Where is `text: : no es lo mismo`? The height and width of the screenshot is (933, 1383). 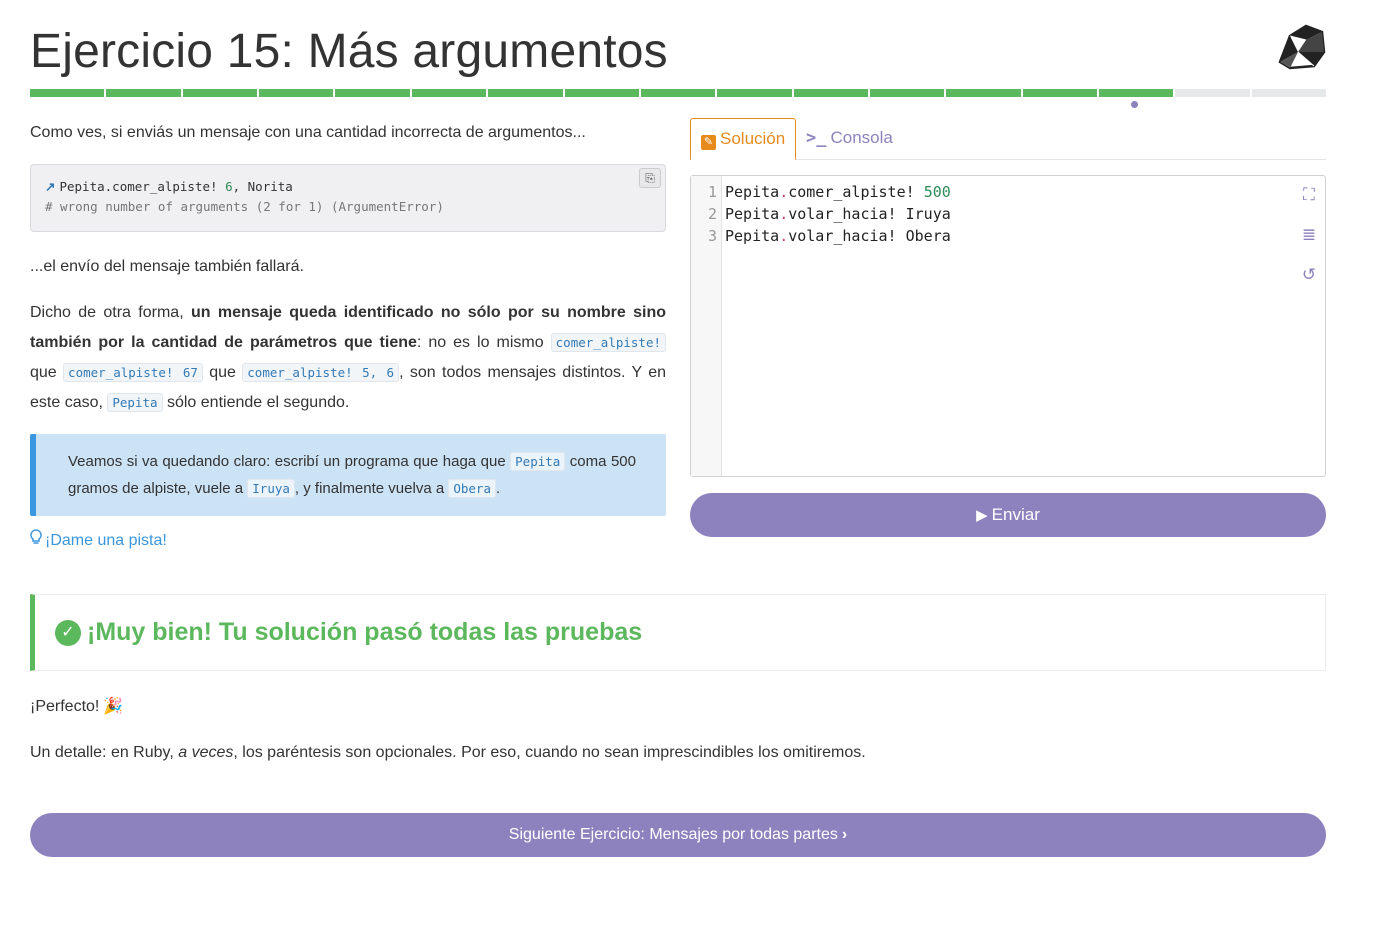 text: : no es lo mismo is located at coordinates (483, 342).